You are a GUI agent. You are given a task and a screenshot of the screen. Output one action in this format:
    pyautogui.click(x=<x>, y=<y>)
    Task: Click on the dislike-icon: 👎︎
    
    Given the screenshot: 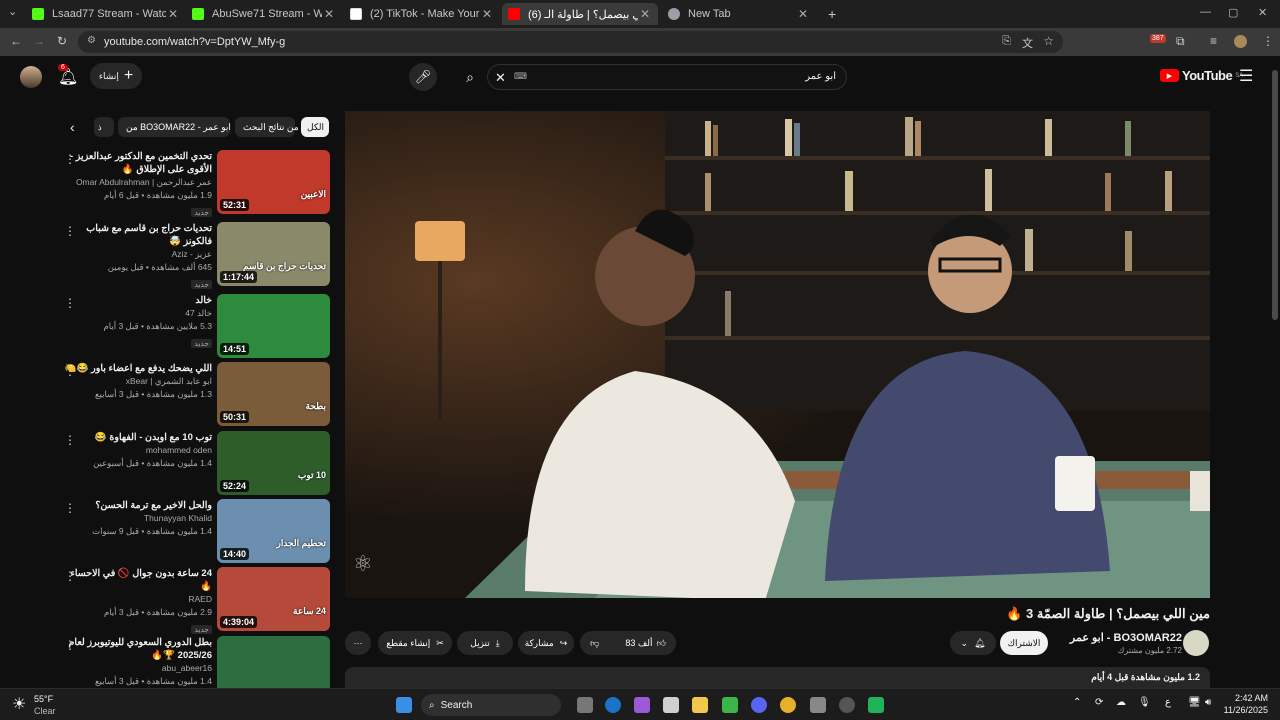 What is the action you would take?
    pyautogui.click(x=594, y=643)
    